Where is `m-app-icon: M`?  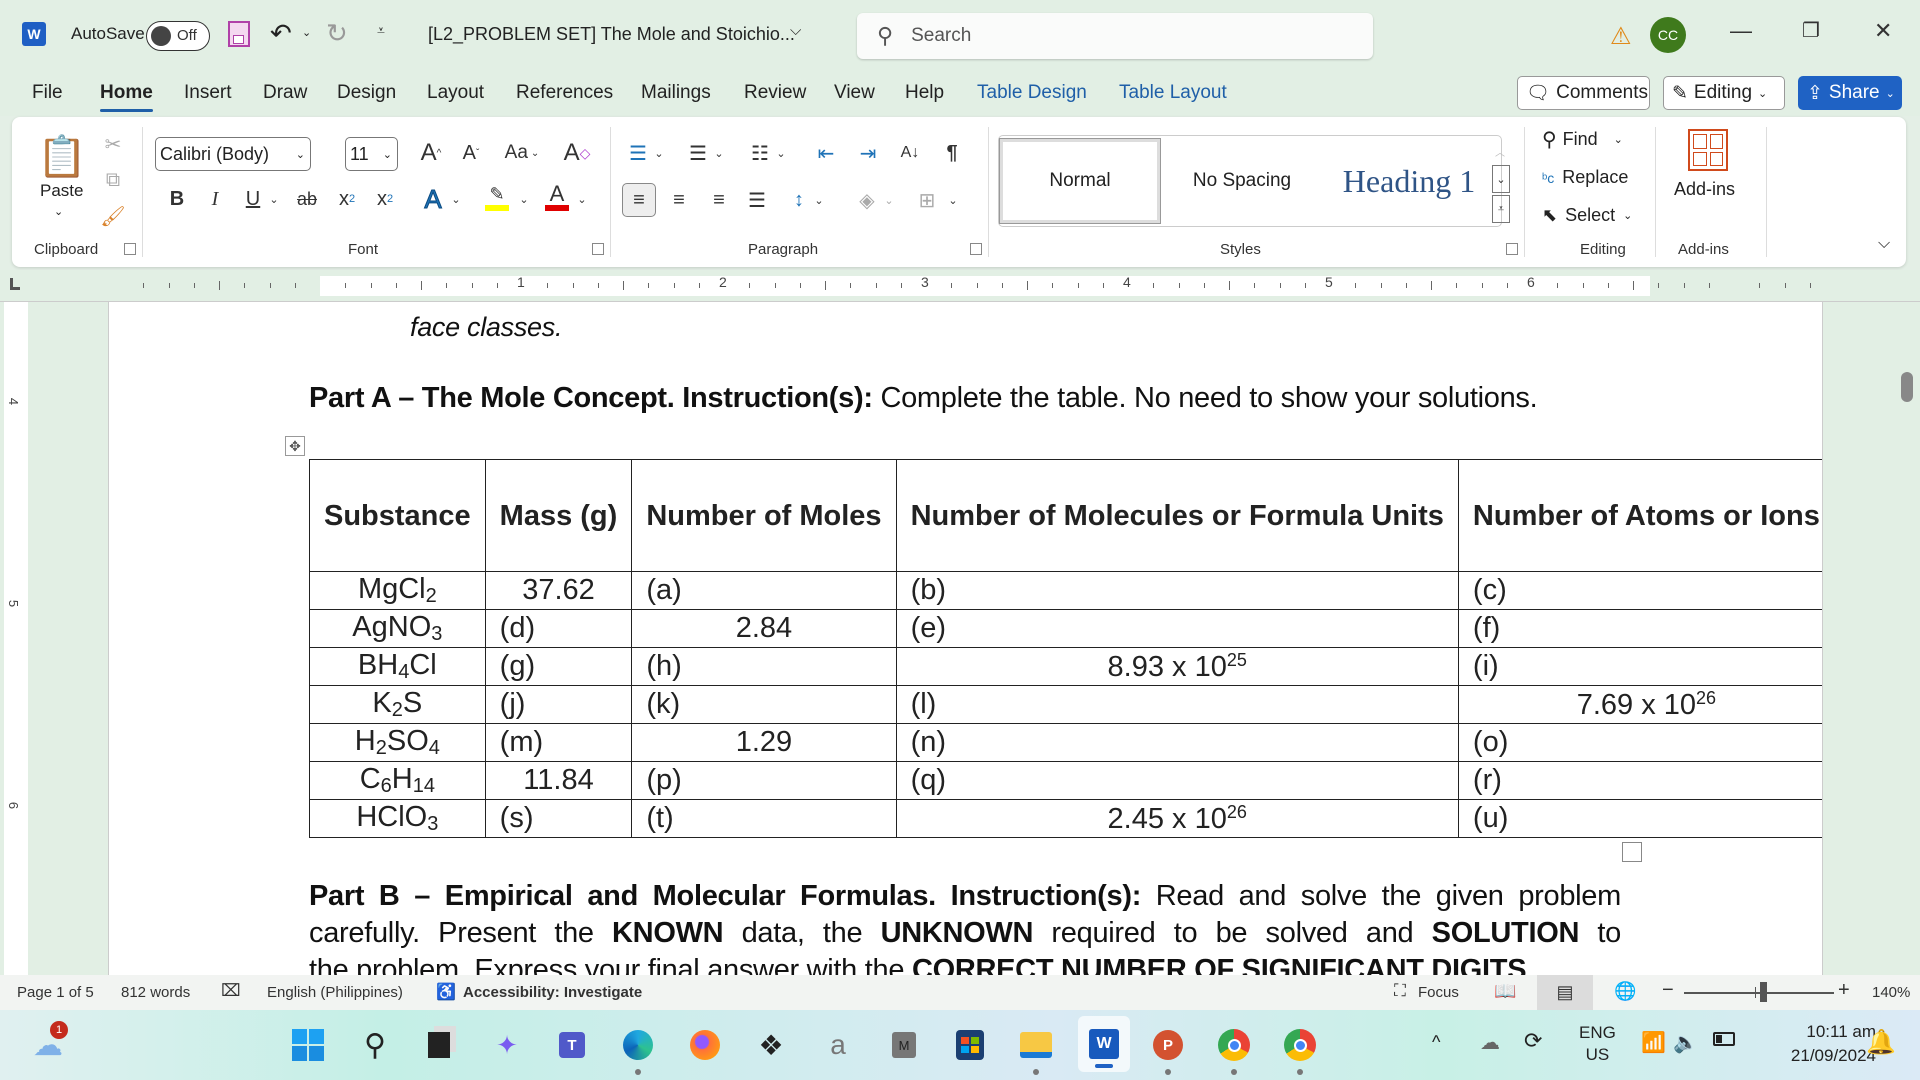
m-app-icon: M is located at coordinates (904, 1045).